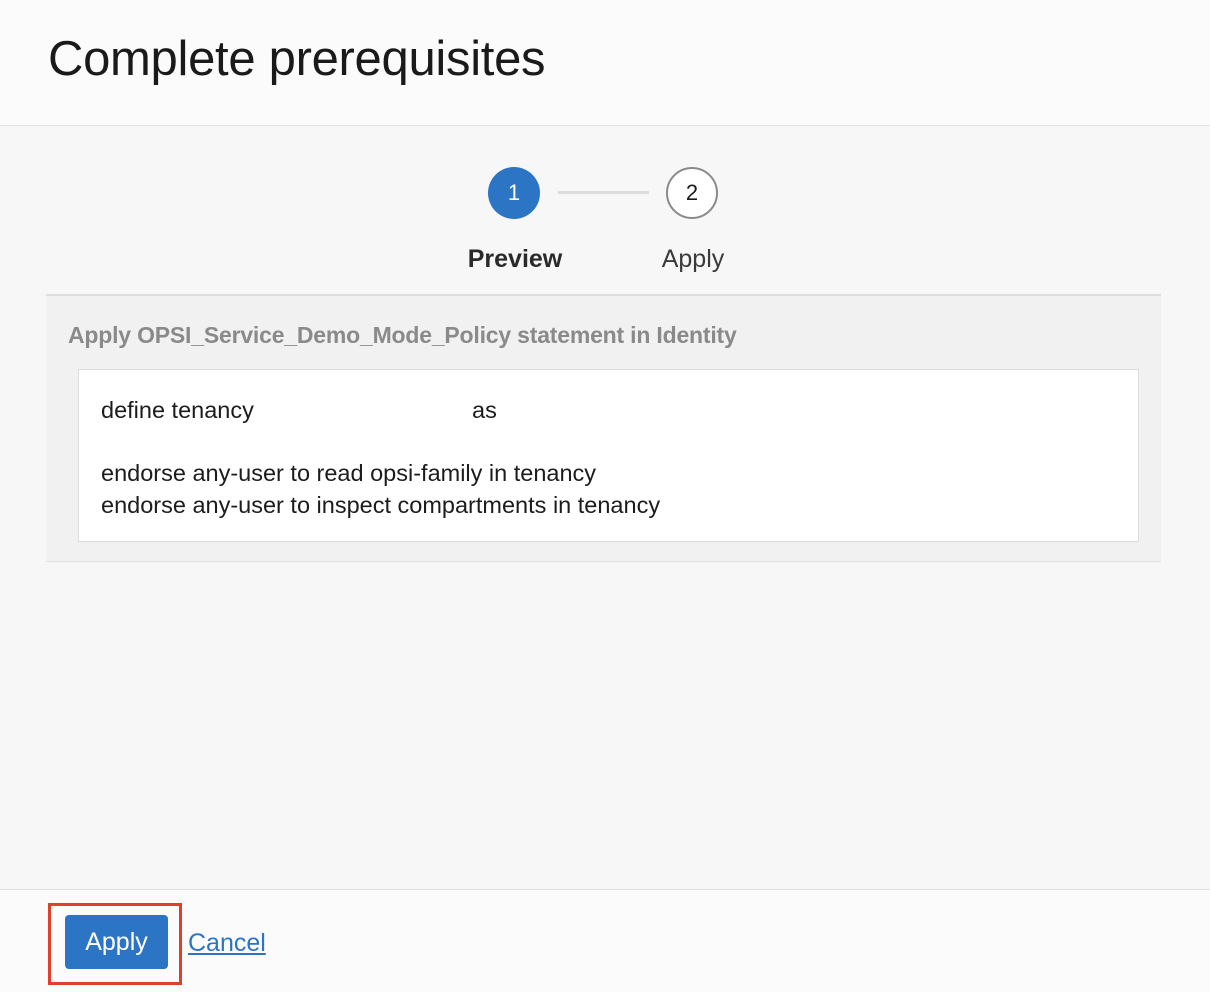 This screenshot has height=992, width=1210. I want to click on step-connector, so click(603, 192).